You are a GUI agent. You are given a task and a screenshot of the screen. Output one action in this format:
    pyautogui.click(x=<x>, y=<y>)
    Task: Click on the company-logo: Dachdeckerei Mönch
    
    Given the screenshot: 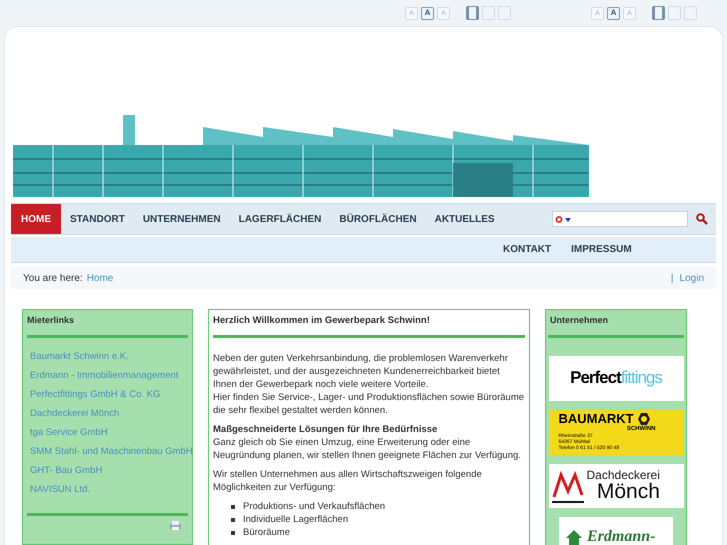 What is the action you would take?
    pyautogui.click(x=616, y=486)
    